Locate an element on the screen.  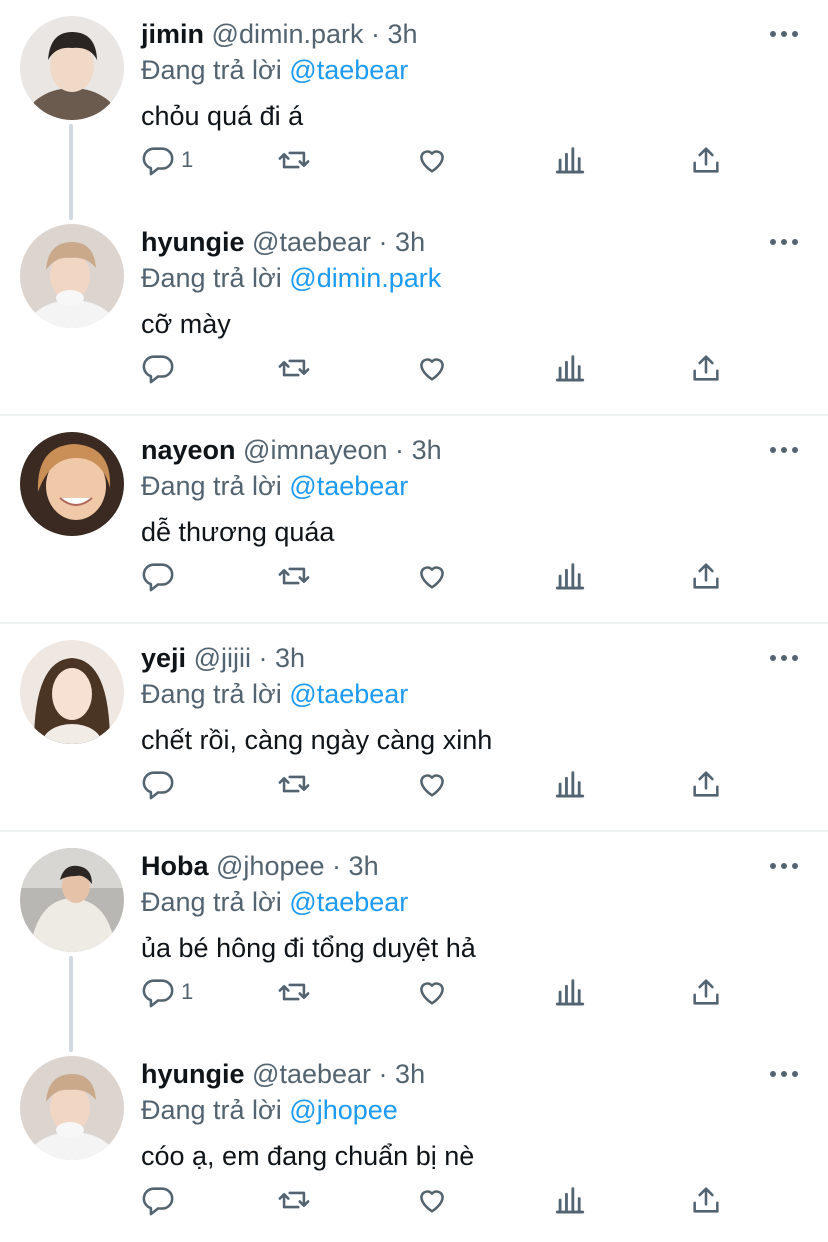
user-handle: @jijii is located at coordinates (222, 658).